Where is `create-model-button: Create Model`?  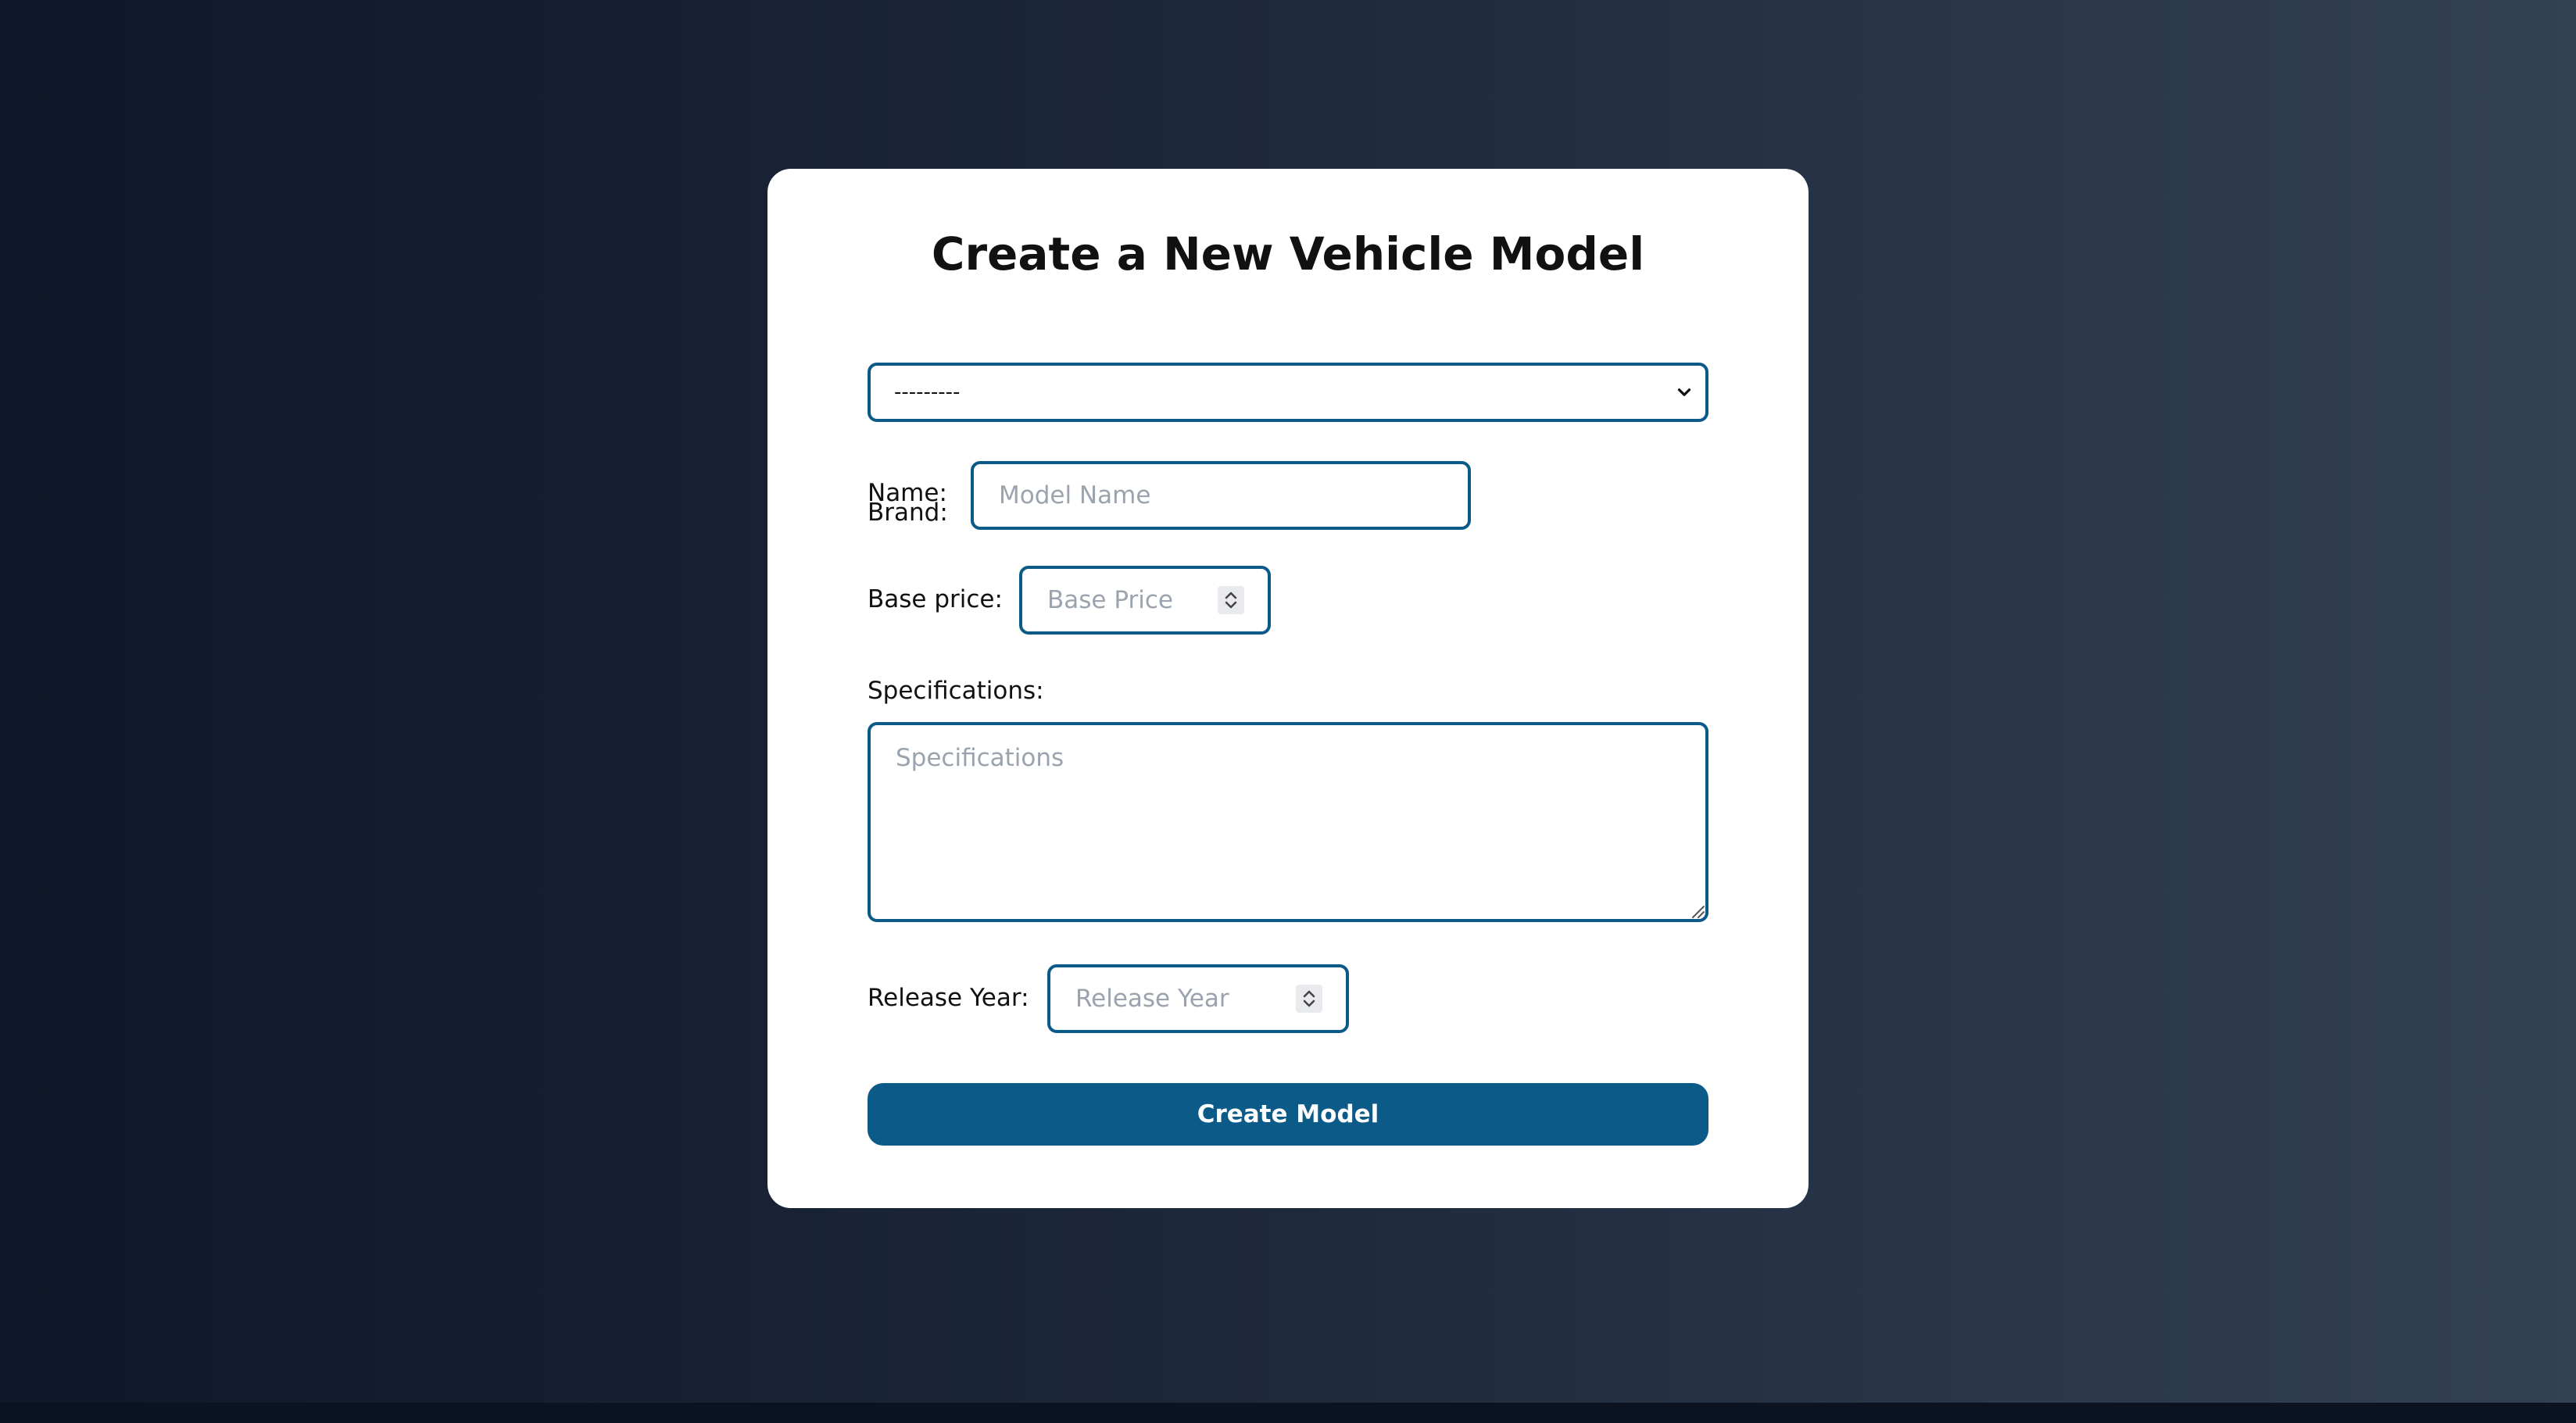
create-model-button: Create Model is located at coordinates (1288, 1114).